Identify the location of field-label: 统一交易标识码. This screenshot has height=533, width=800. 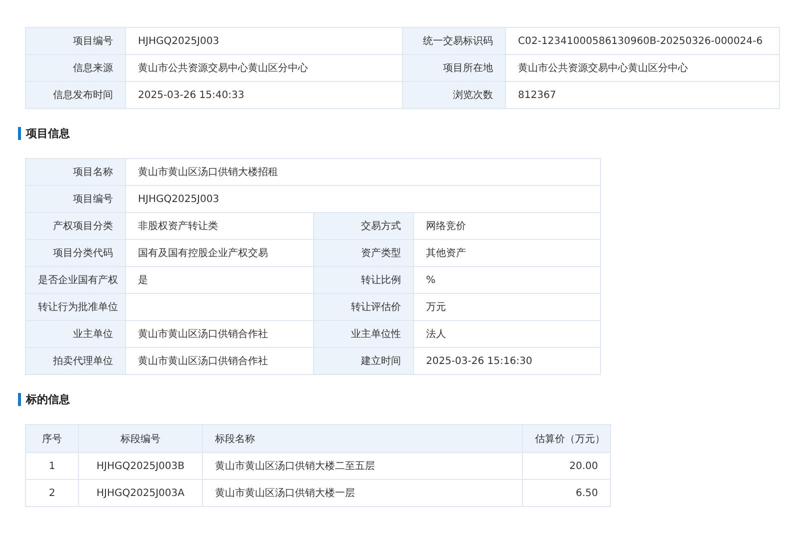
(454, 41).